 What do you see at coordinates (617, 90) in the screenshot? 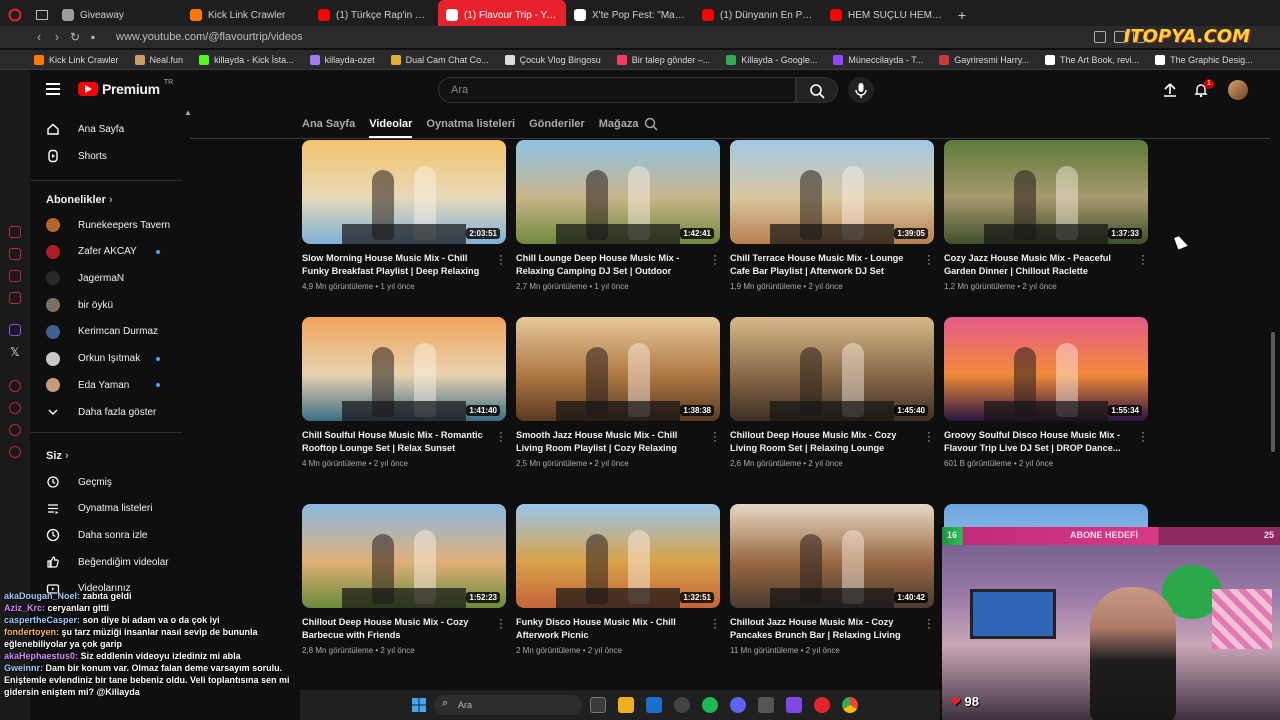
I see `search-input: Ara` at bounding box center [617, 90].